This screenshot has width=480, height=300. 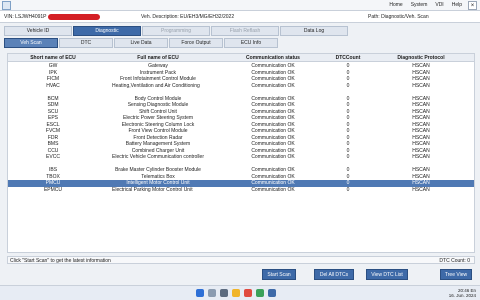 I want to click on taskbar: 20:46 En 16. Jun. 2024, so click(x=240, y=292).